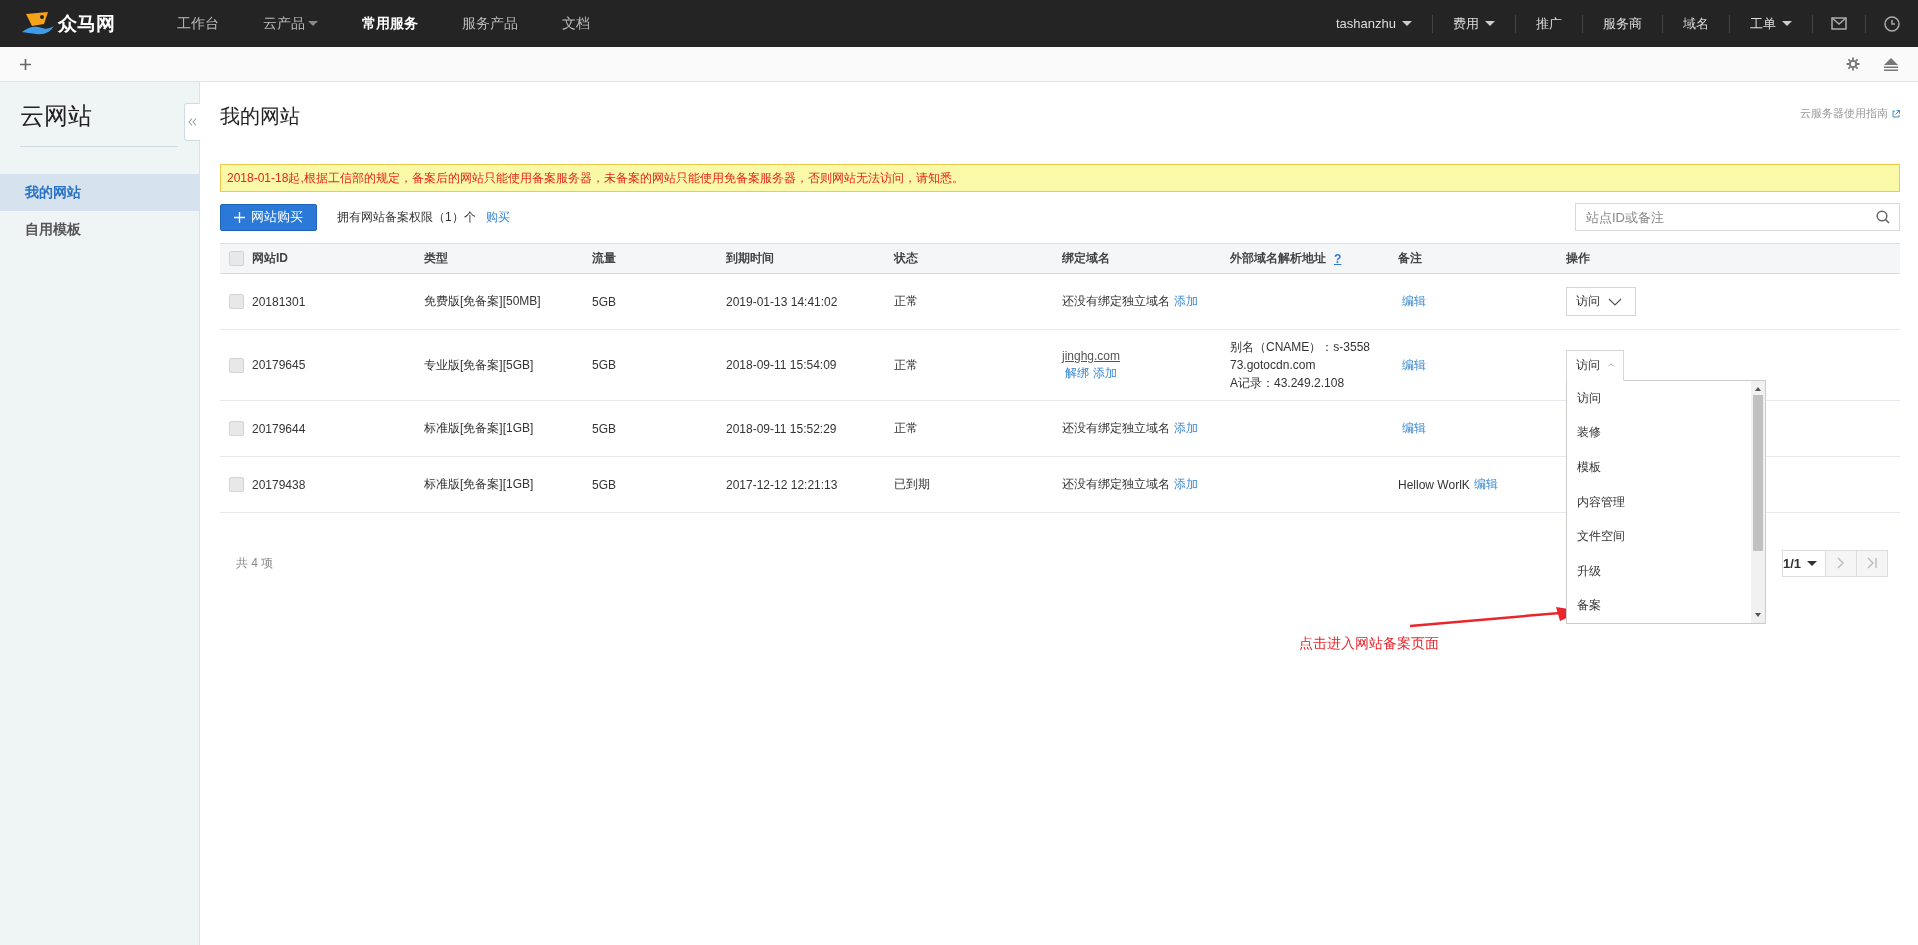  What do you see at coordinates (99, 123) in the screenshot?
I see `sidebar-title: 云网站` at bounding box center [99, 123].